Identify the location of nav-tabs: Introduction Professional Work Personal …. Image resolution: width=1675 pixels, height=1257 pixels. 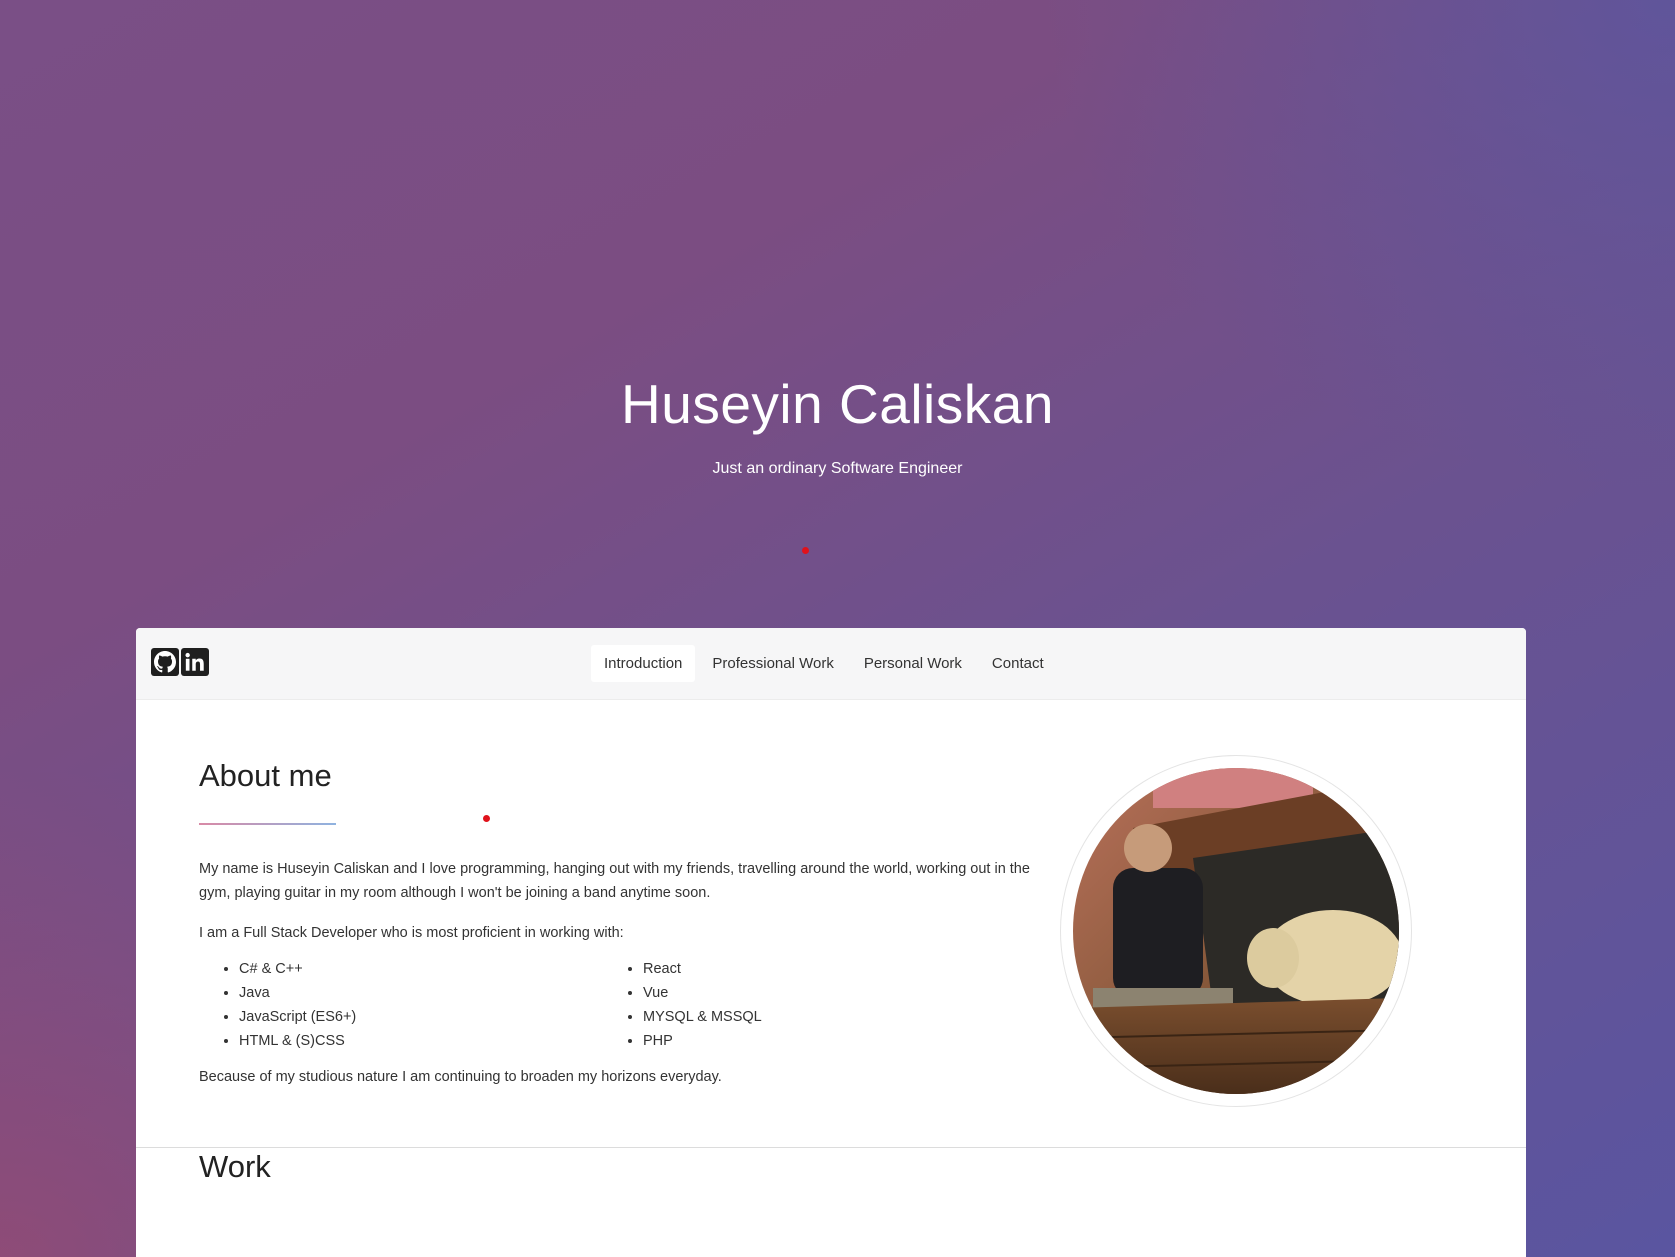
(824, 663).